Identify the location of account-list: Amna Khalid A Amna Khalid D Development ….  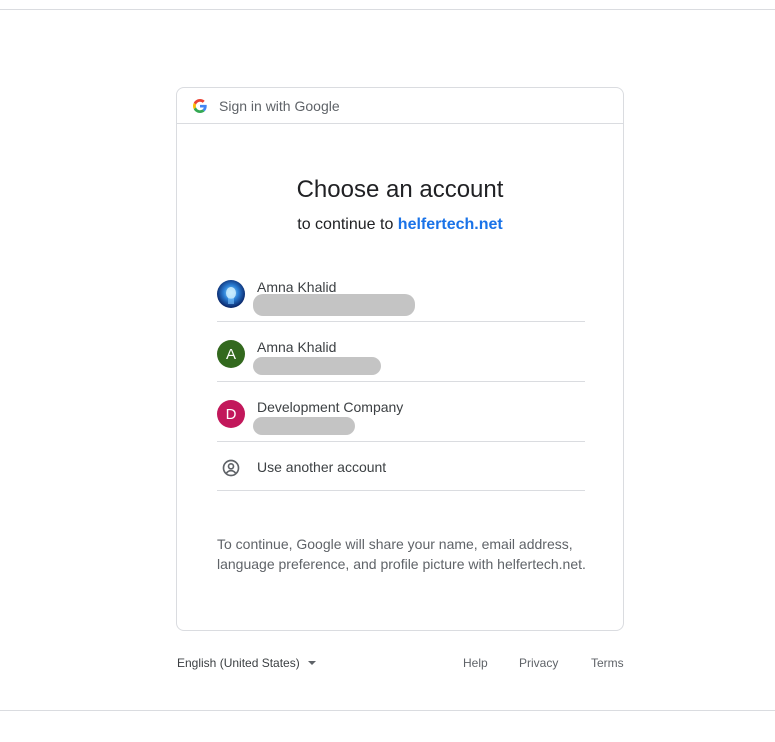
(401, 376).